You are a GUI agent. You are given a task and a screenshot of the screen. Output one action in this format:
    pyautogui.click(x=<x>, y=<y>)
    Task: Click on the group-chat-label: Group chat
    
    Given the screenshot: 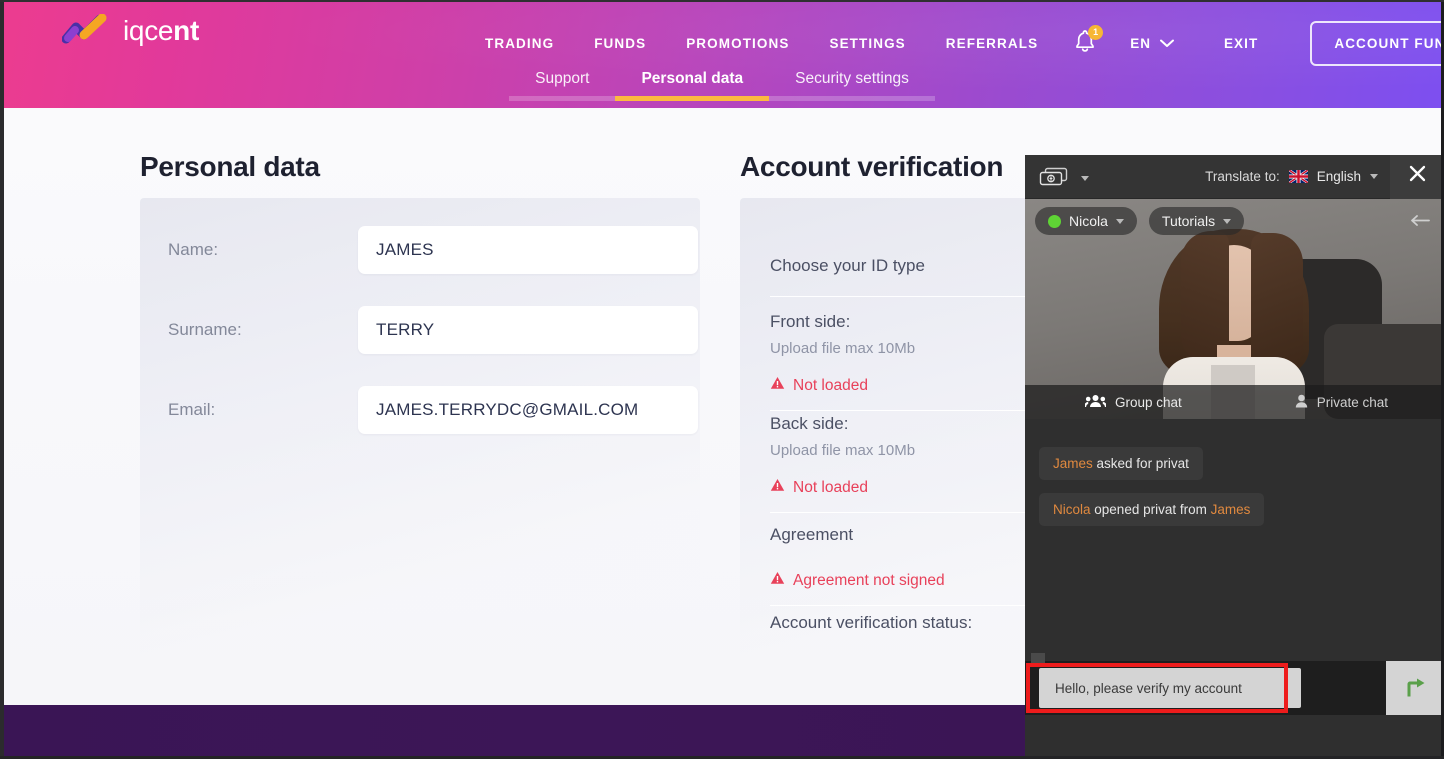 What is the action you would take?
    pyautogui.click(x=1148, y=402)
    